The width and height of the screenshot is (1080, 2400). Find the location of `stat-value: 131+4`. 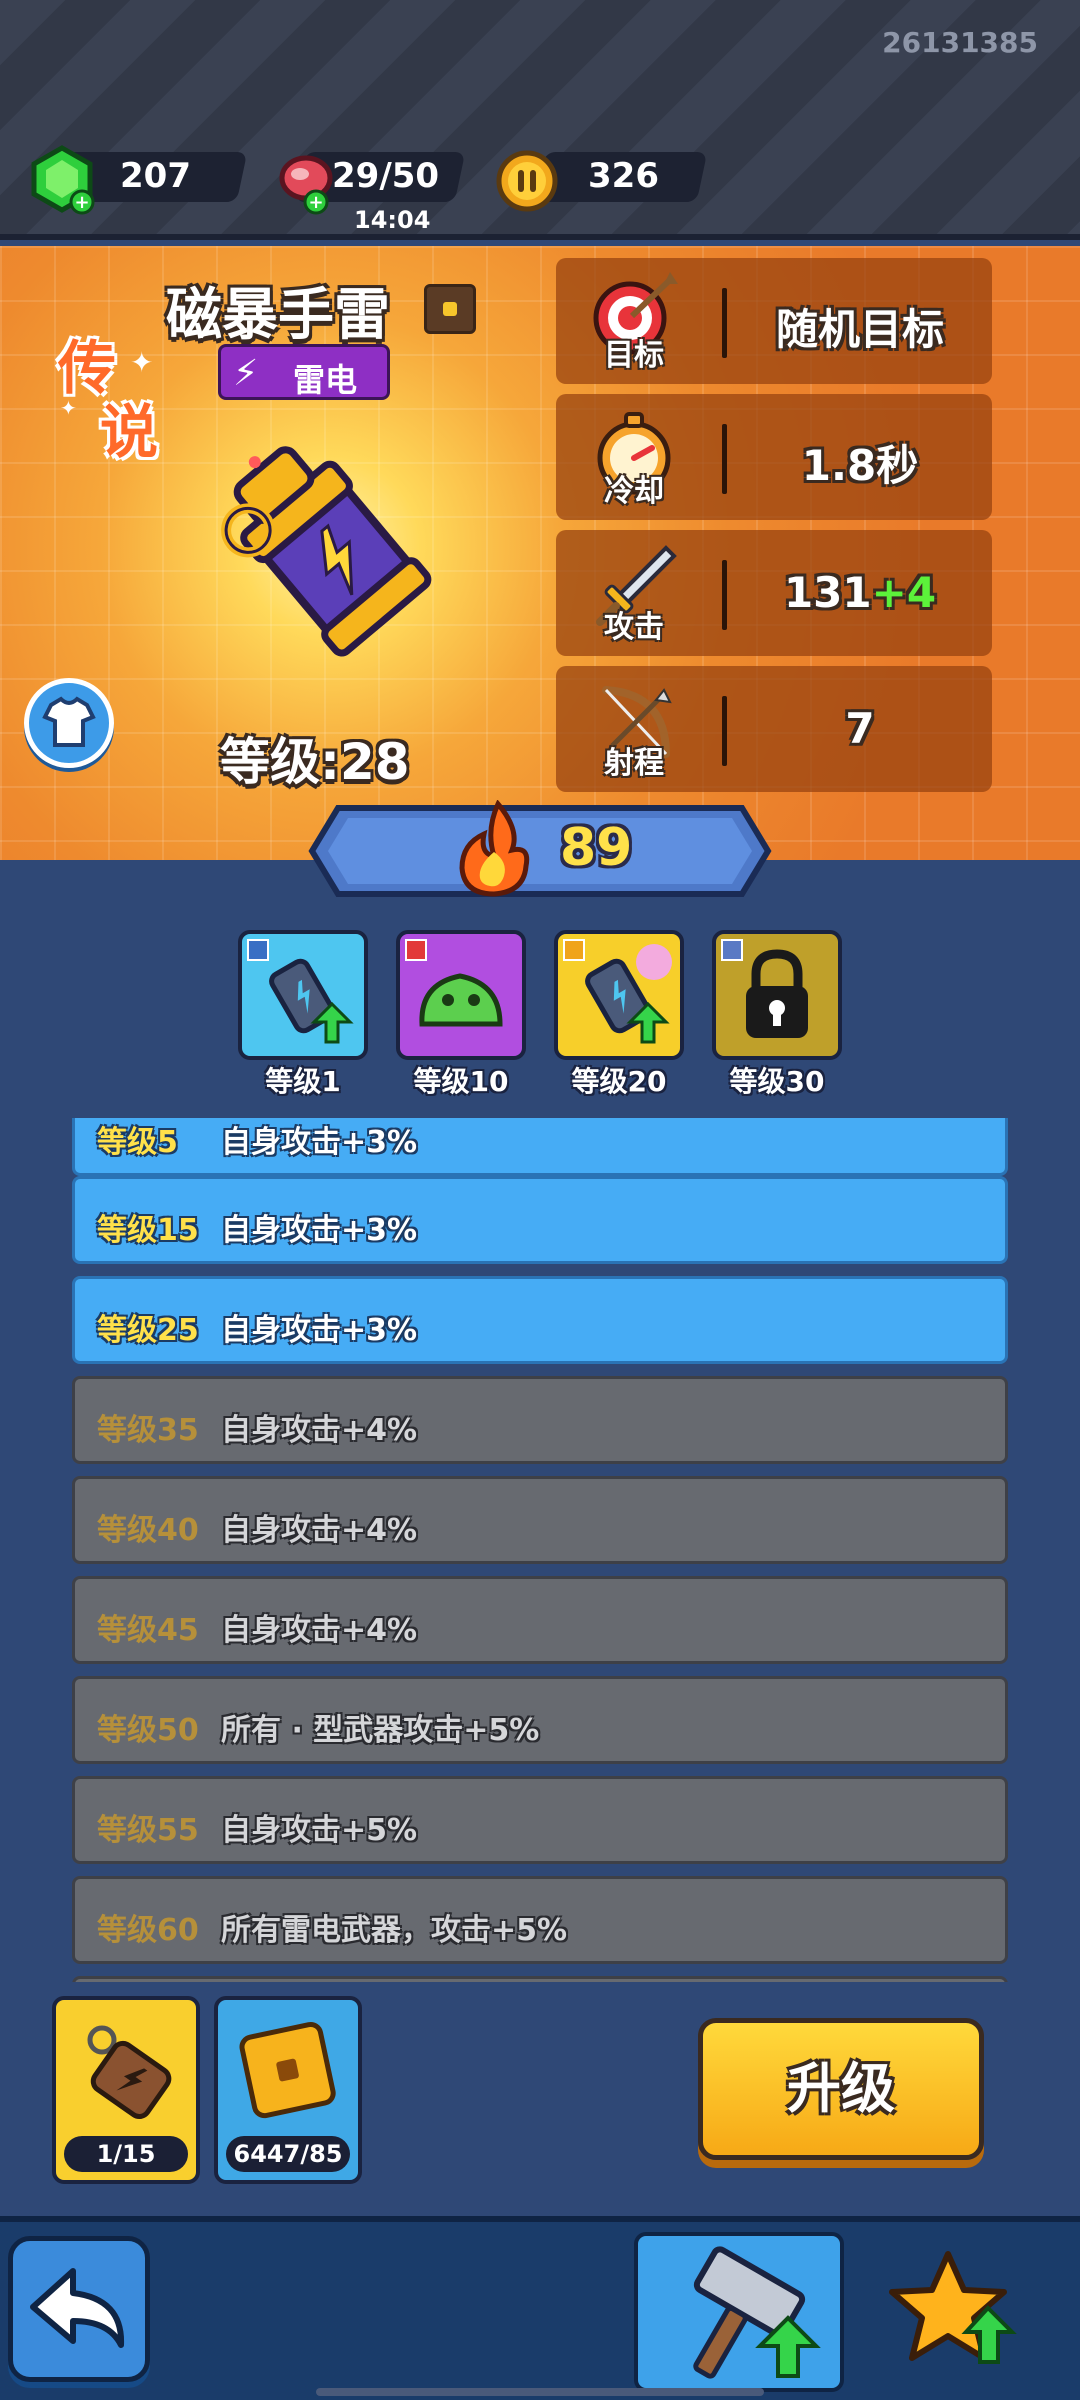

stat-value: 131+4 is located at coordinates (860, 592).